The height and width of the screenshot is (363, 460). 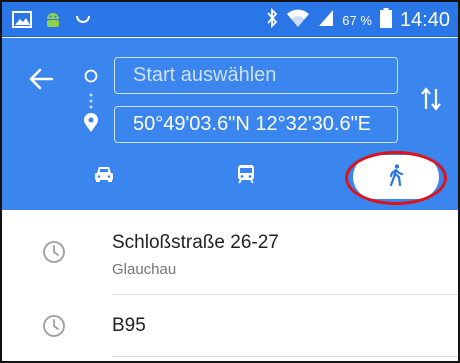 I want to click on sync-icon, so click(x=83, y=21).